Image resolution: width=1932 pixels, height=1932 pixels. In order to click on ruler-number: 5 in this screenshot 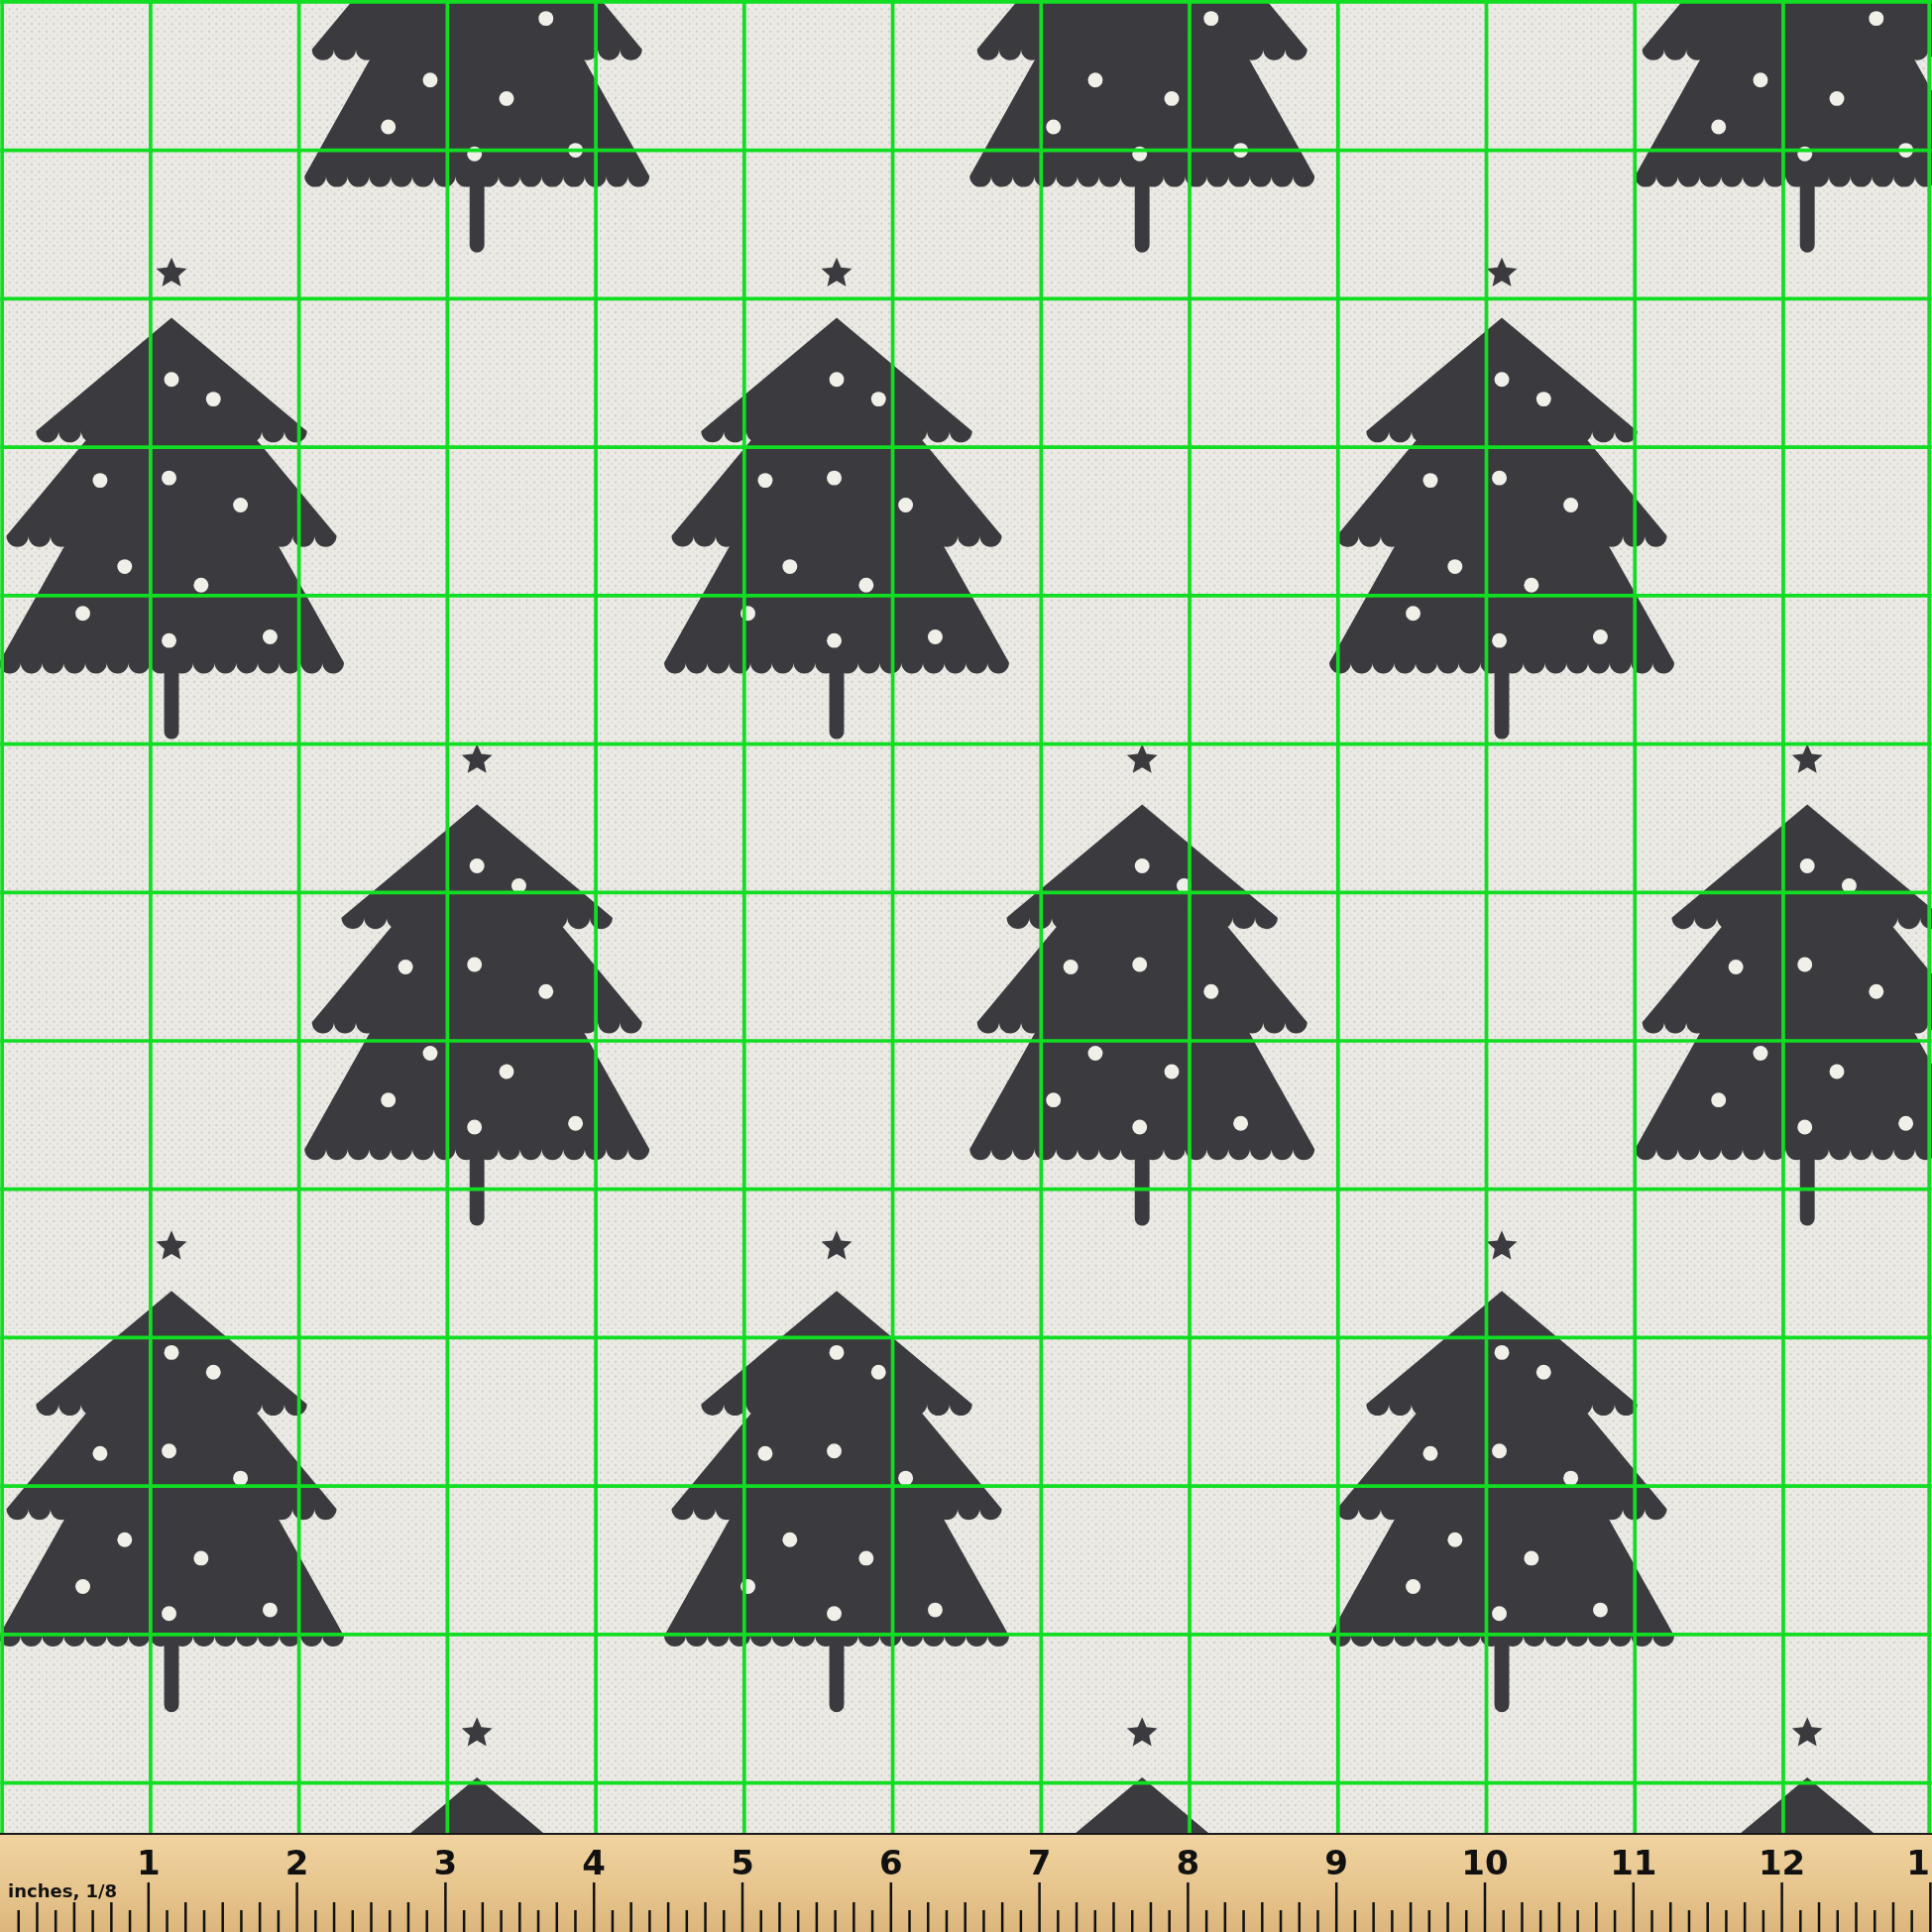, I will do `click(742, 1862)`.